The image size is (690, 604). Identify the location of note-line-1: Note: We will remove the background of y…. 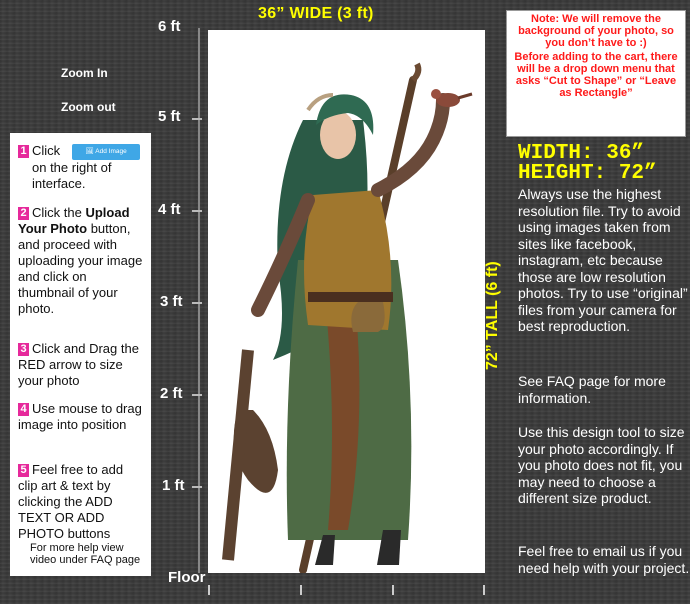
(596, 31).